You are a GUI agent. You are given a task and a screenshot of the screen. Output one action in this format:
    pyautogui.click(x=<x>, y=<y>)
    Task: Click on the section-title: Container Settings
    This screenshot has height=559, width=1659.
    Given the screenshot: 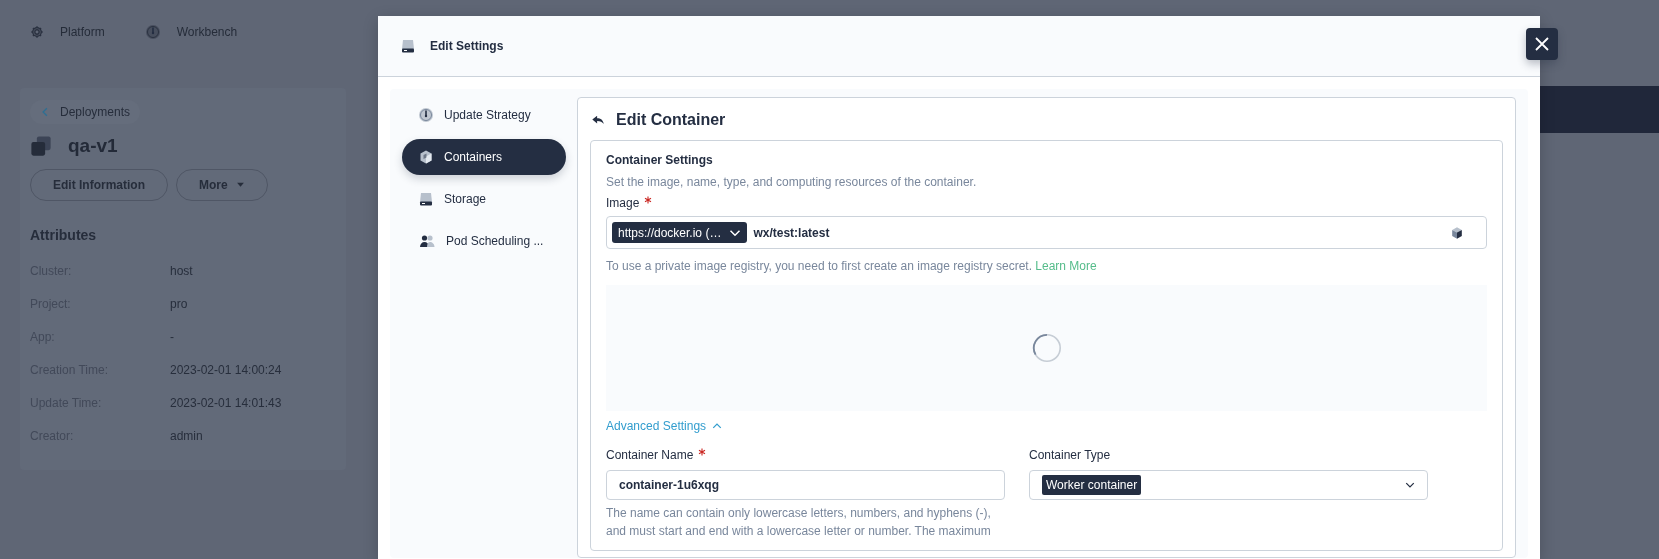 What is the action you would take?
    pyautogui.click(x=660, y=160)
    